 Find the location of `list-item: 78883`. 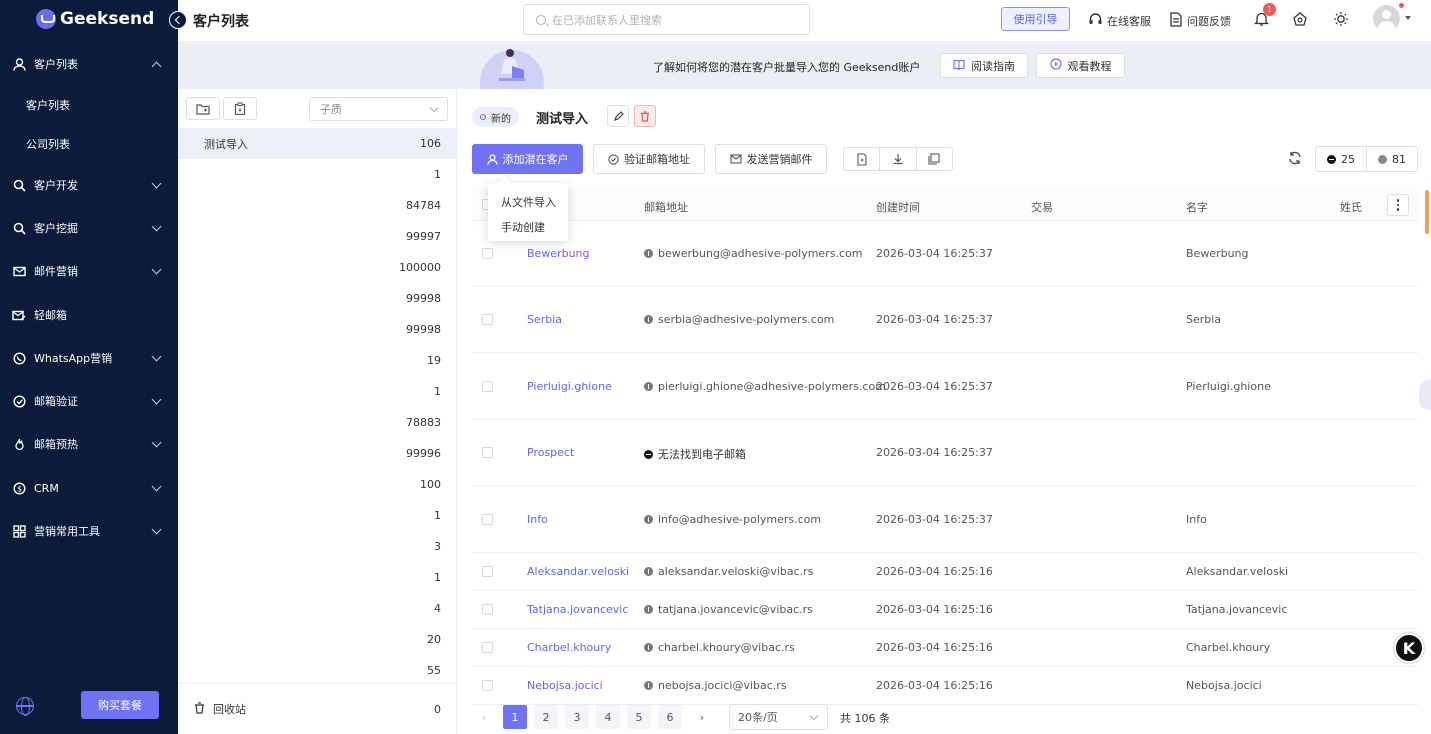

list-item: 78883 is located at coordinates (317, 422).